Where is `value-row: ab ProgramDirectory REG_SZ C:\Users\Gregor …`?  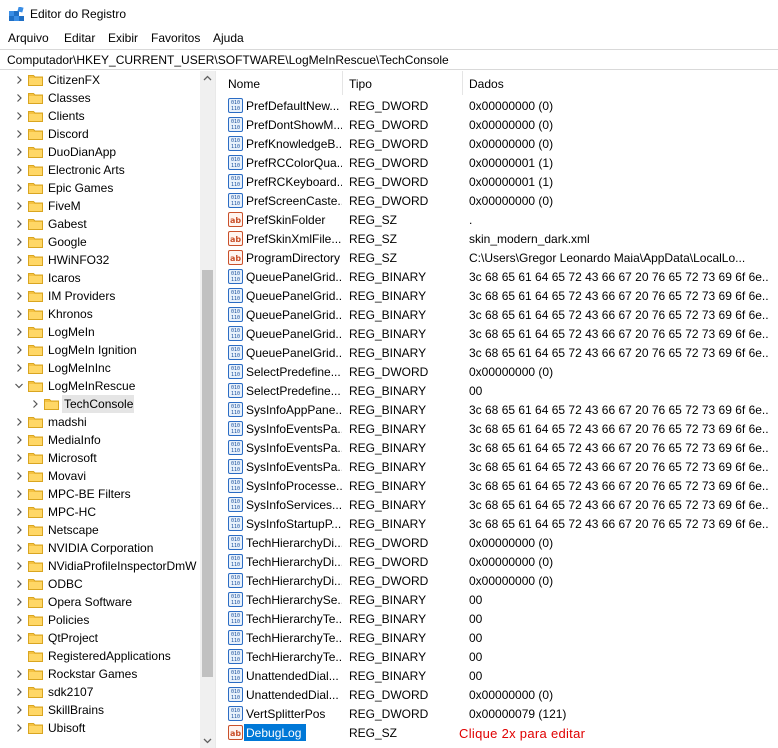 value-row: ab ProgramDirectory REG_SZ C:\Users\Gregor … is located at coordinates (500, 257).